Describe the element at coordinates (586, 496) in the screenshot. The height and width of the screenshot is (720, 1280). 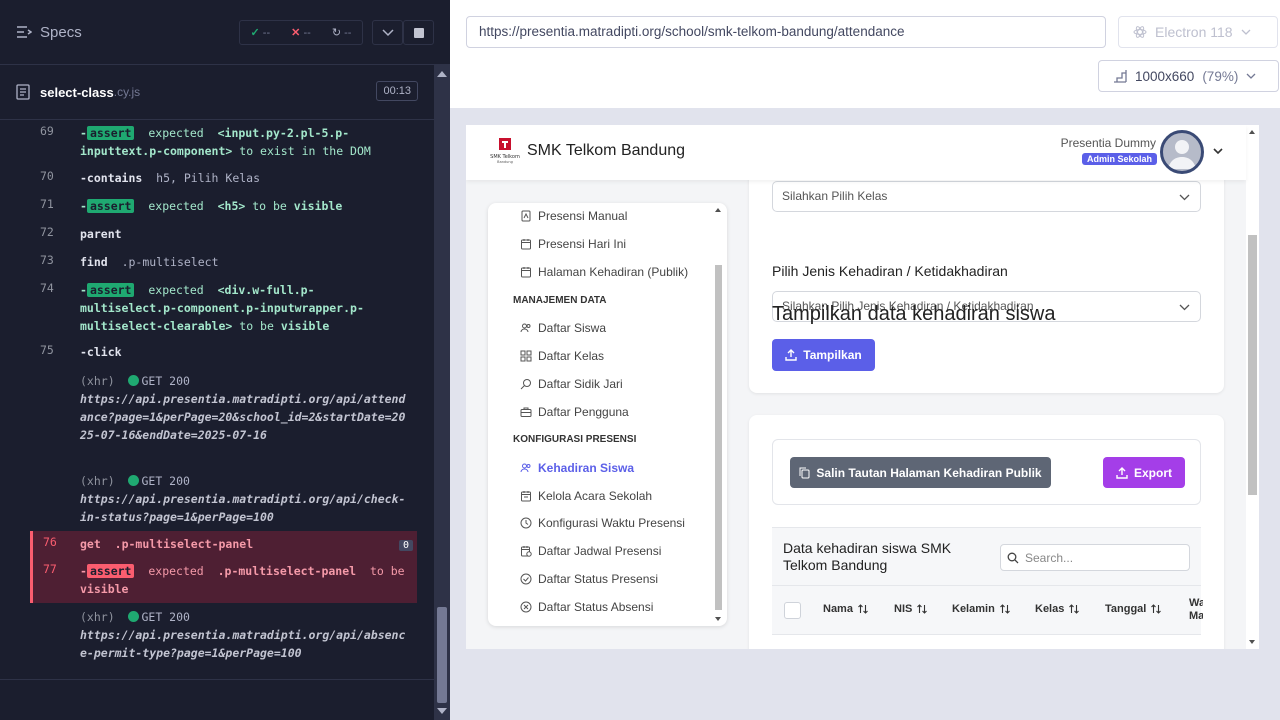
I see `sidebar-item-kelola-acara: Kelola Acara Sekolah` at that location.